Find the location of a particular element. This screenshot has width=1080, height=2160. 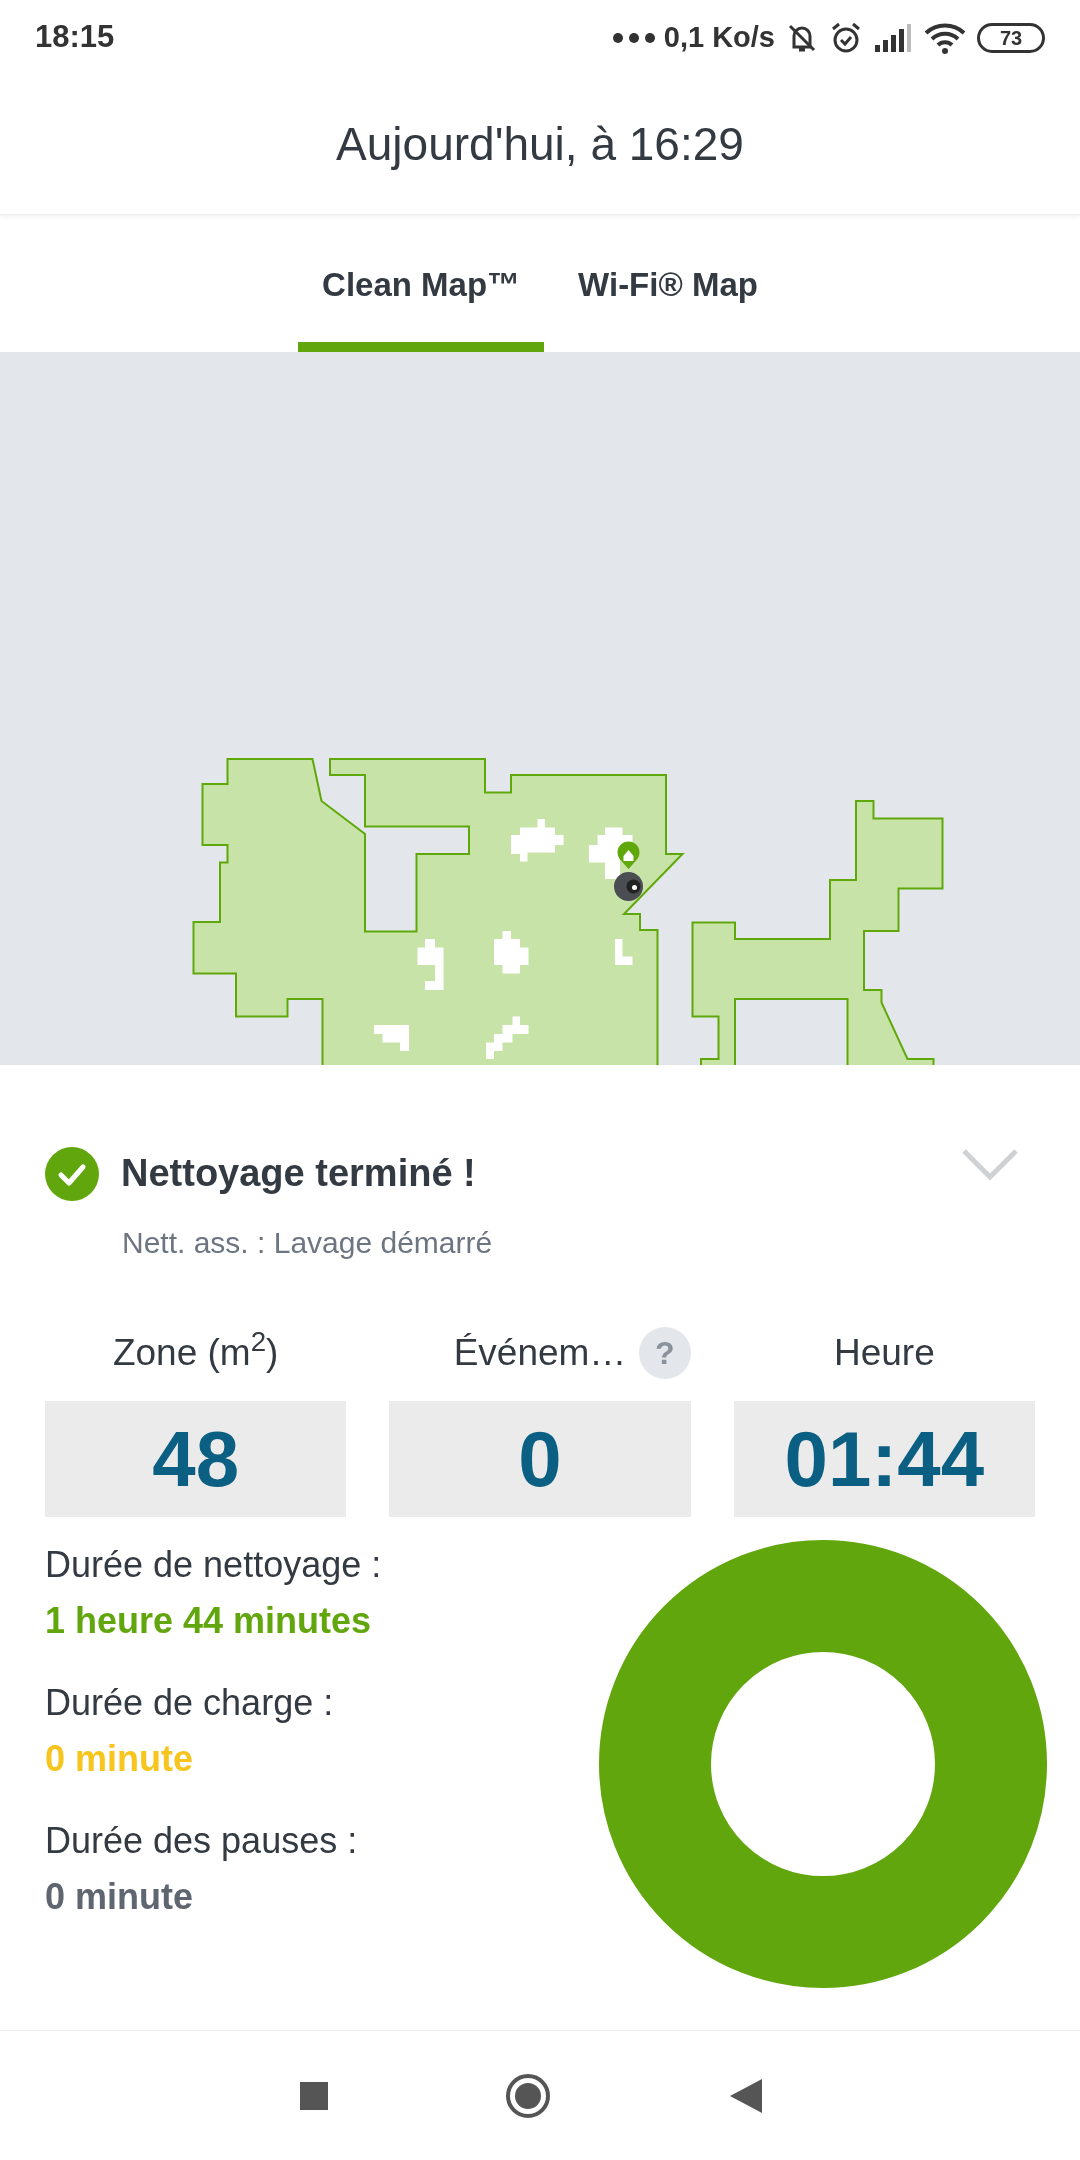

stat-label: Zone (m$^{2}$) is located at coordinates (195, 1350).